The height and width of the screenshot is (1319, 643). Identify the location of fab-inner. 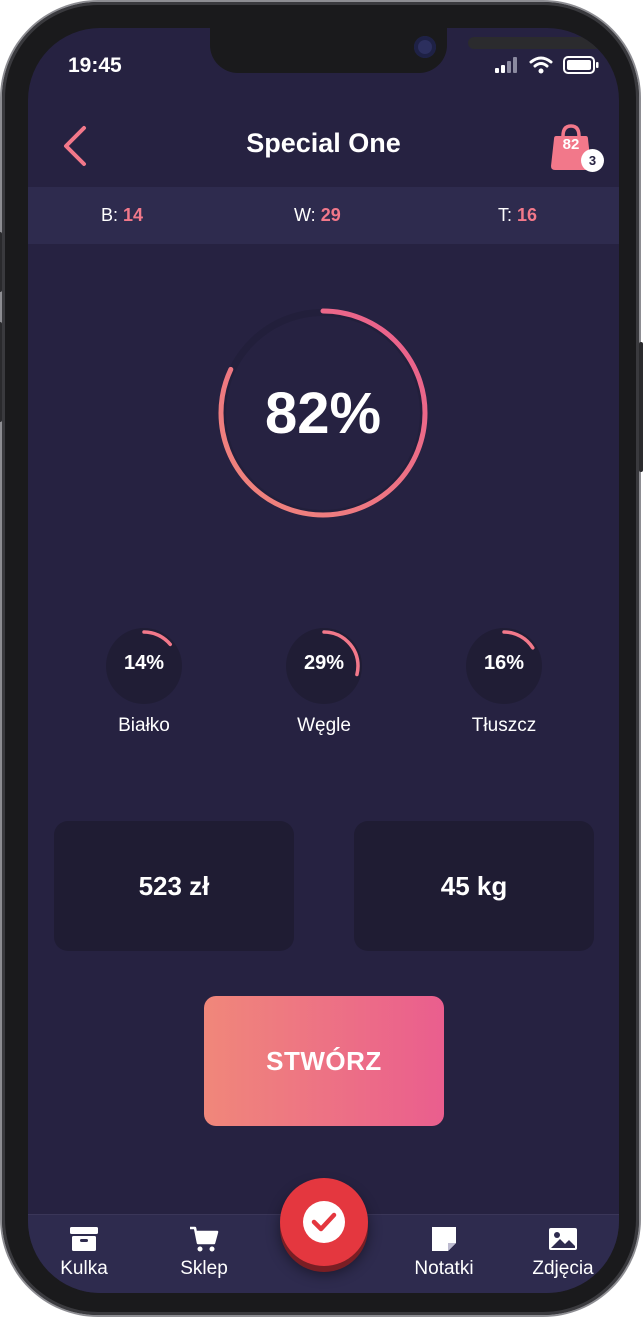
(324, 1222).